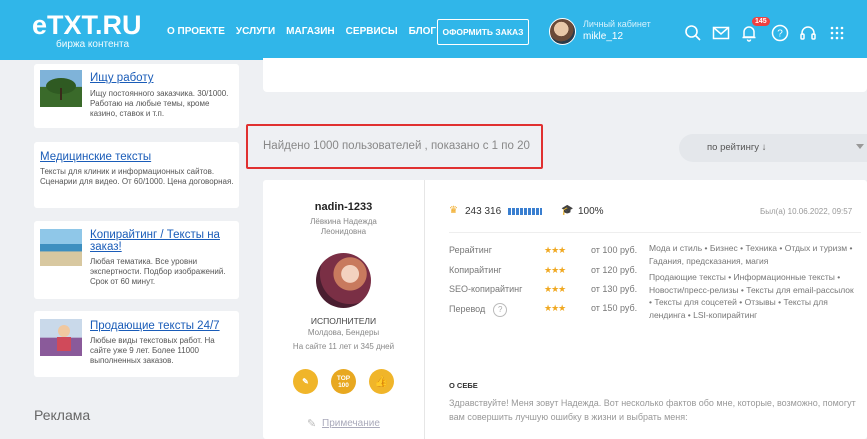 The width and height of the screenshot is (867, 439). I want to click on cabinet-username: mikle_12, so click(603, 36).